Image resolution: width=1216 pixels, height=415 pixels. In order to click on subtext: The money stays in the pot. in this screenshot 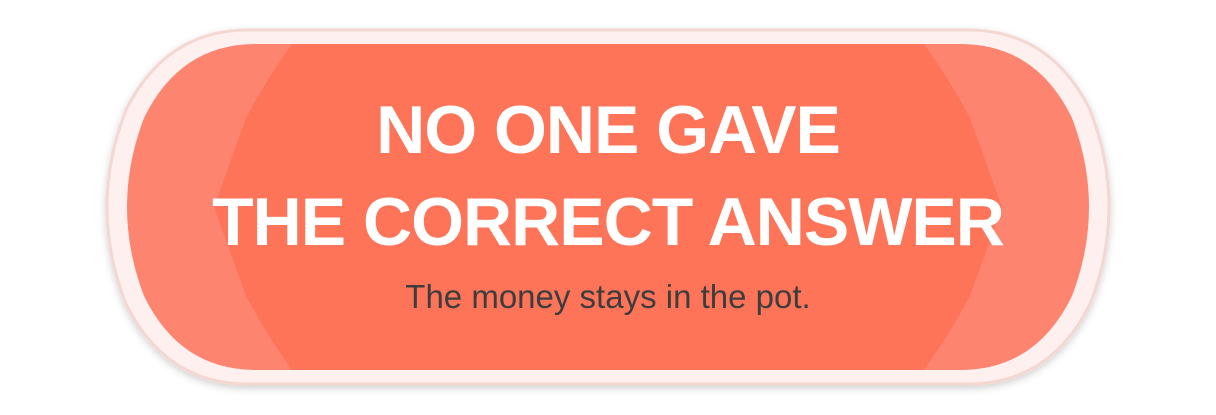, I will do `click(608, 296)`.